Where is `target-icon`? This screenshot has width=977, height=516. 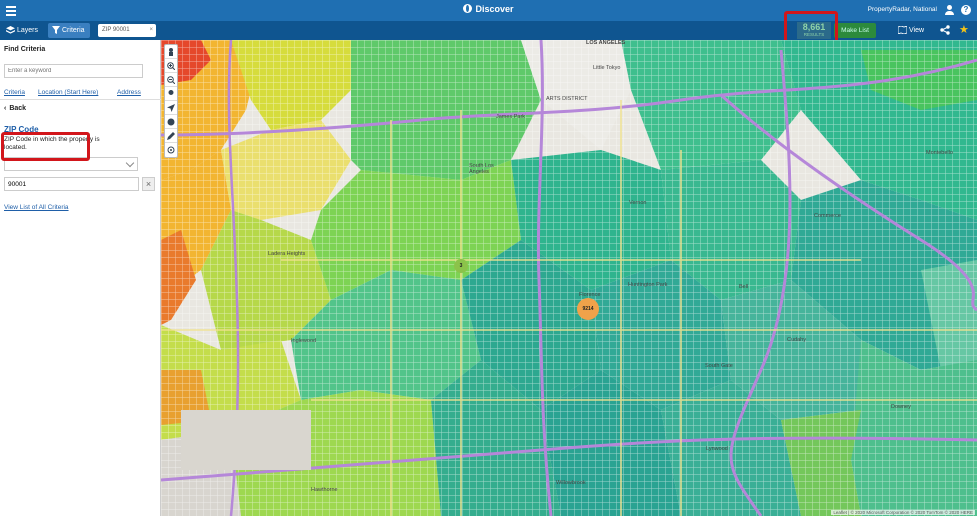
target-icon is located at coordinates (171, 150).